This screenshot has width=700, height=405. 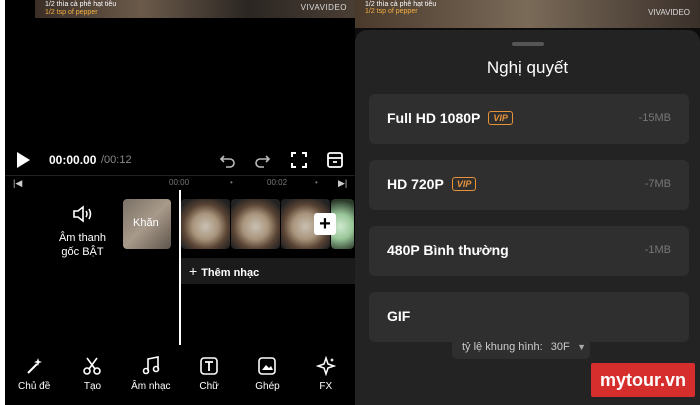 What do you see at coordinates (450, 118) in the screenshot?
I see `option-label: Full HD 1080P VIP` at bounding box center [450, 118].